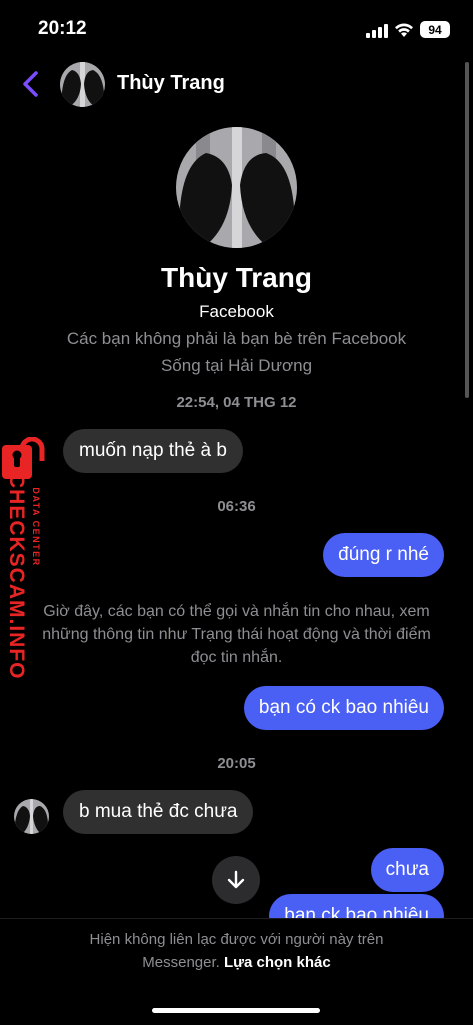 The height and width of the screenshot is (1025, 473). What do you see at coordinates (236, 1010) in the screenshot?
I see `home-indicator` at bounding box center [236, 1010].